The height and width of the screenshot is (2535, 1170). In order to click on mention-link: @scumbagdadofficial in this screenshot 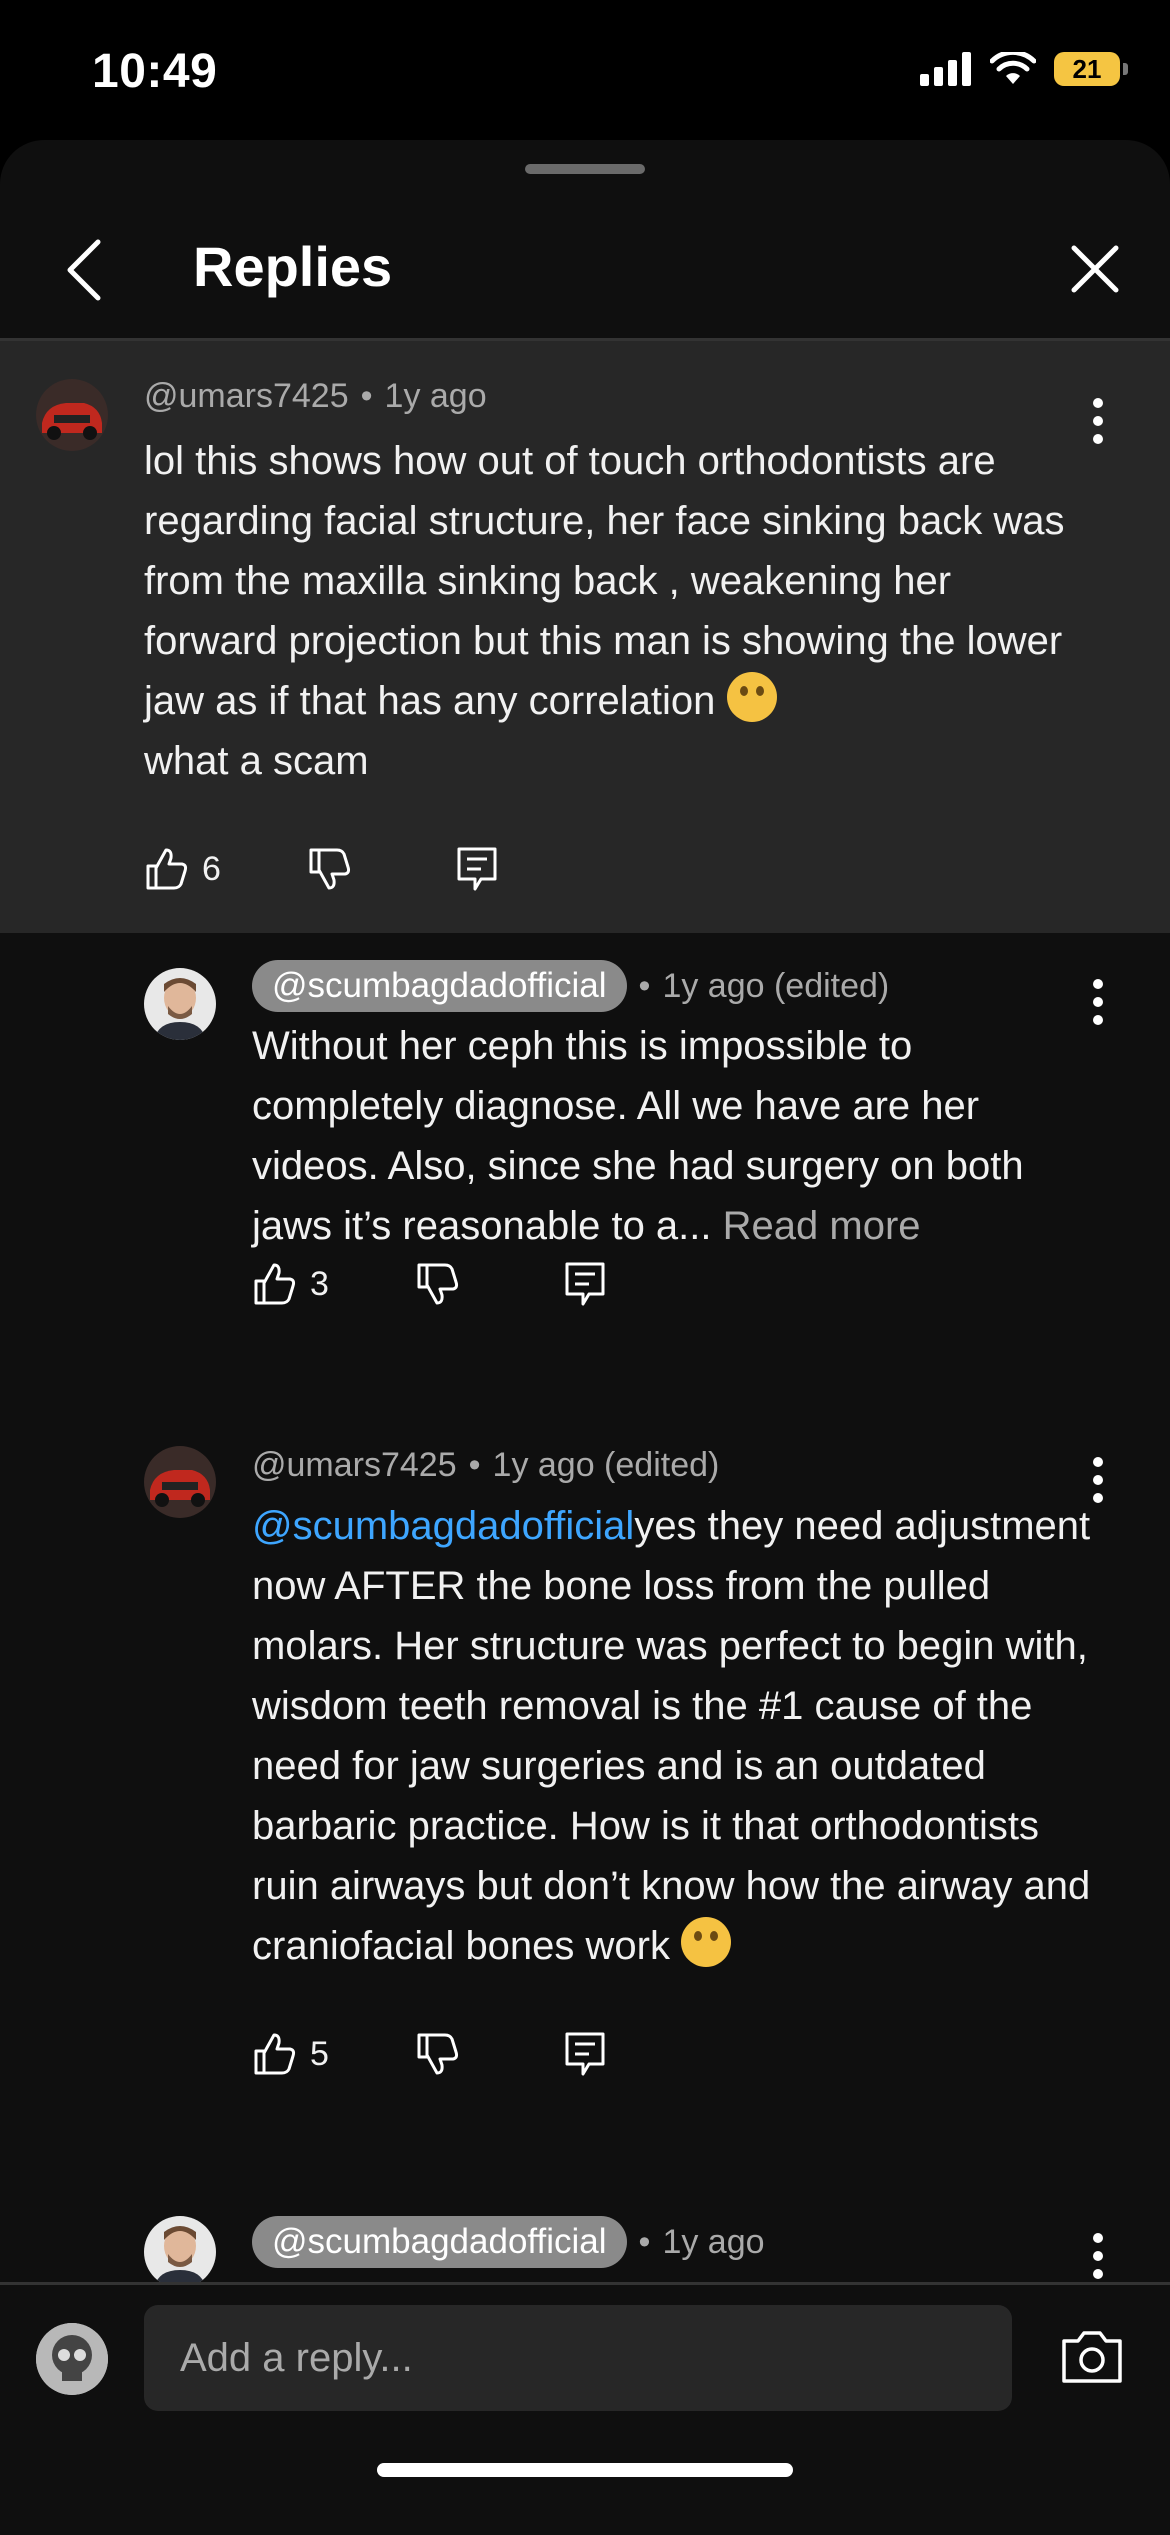, I will do `click(443, 1526)`.